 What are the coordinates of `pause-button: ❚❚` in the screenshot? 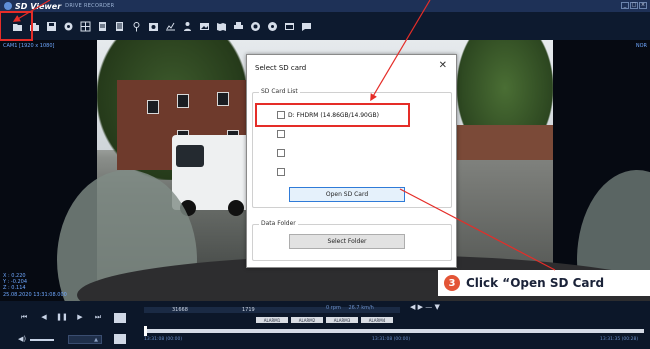 It's located at (62, 317).